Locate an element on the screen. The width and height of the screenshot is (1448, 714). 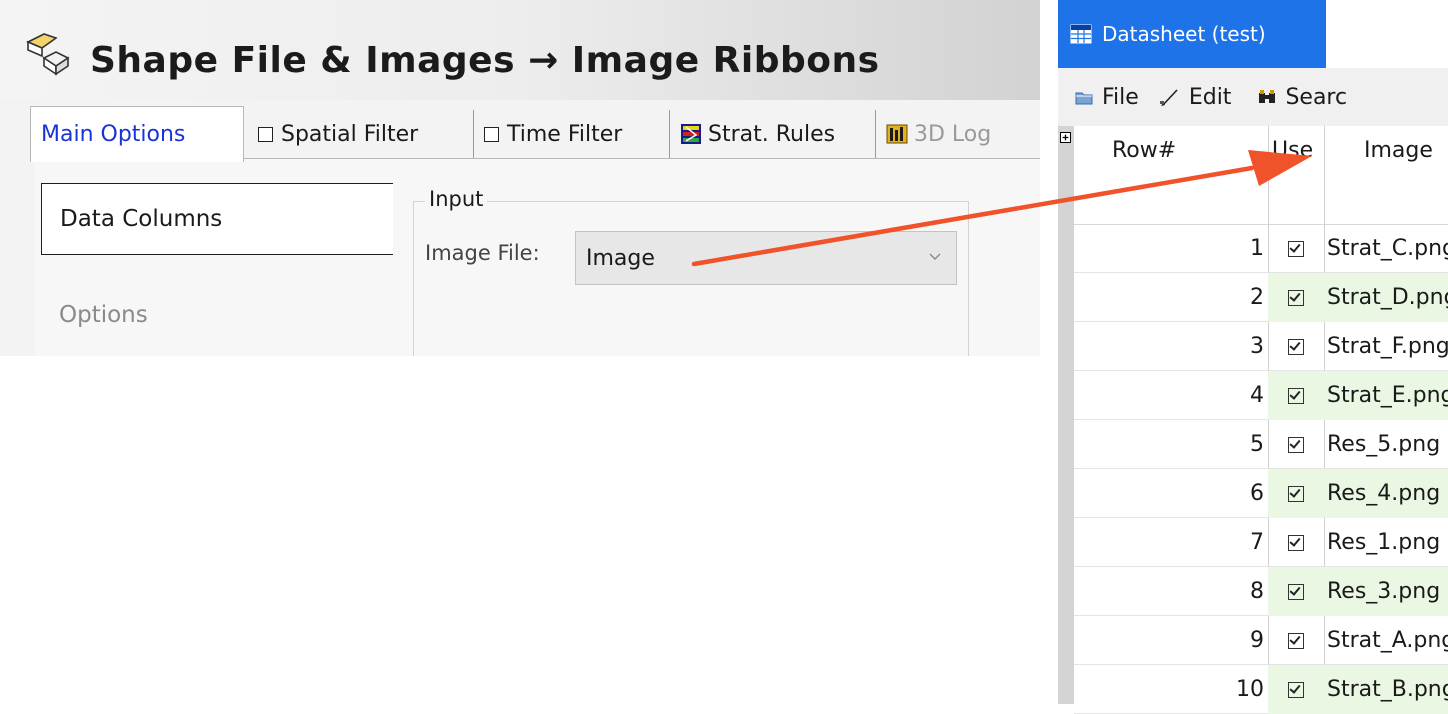
tab-main-options: Main Options is located at coordinates (137, 134).